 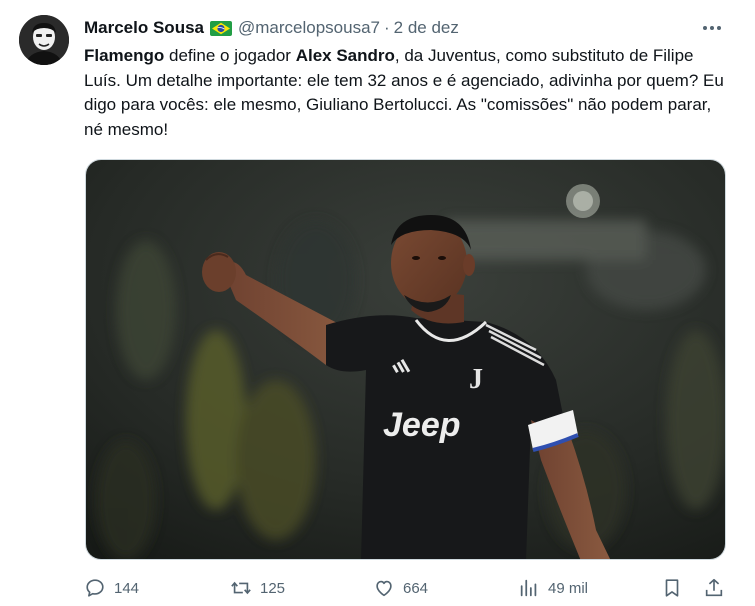 I want to click on reply-count: 144, so click(x=127, y=588).